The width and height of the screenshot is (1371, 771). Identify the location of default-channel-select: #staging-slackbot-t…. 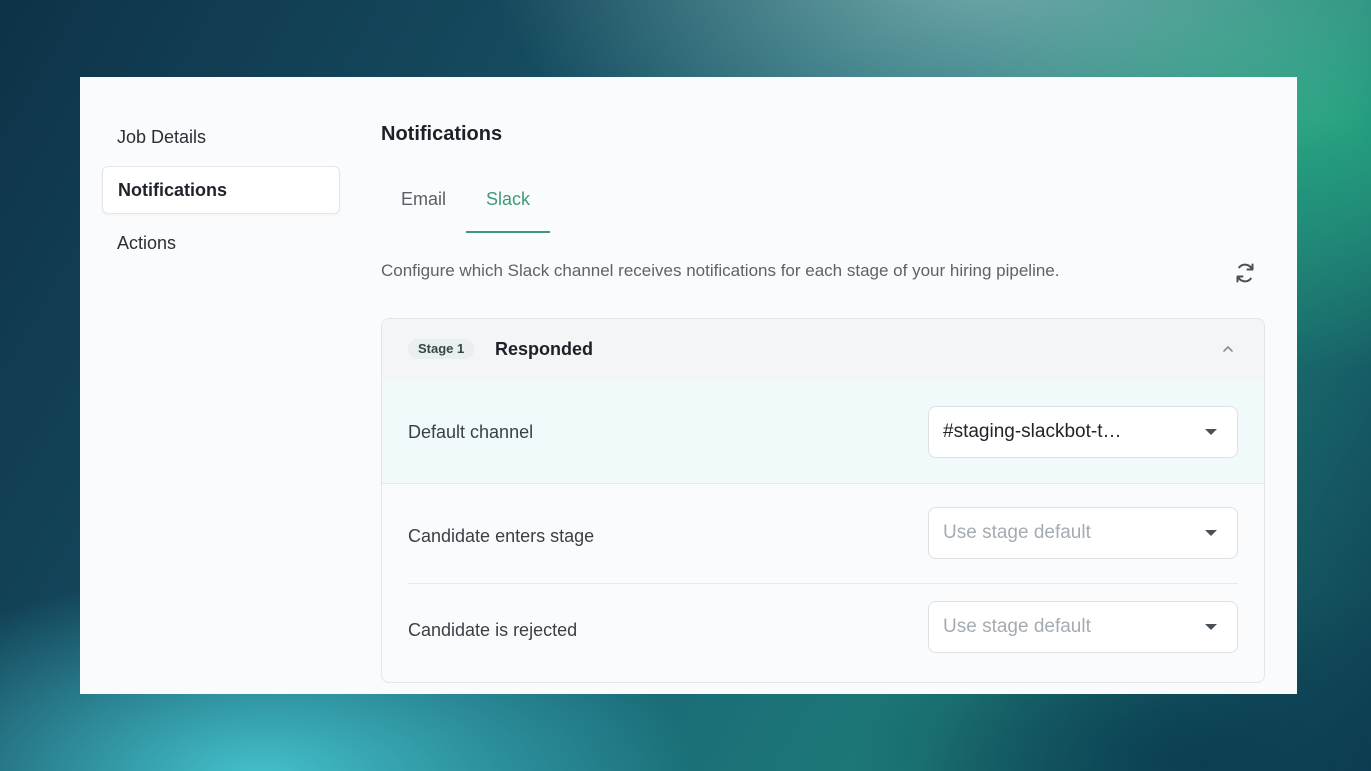
(1083, 432).